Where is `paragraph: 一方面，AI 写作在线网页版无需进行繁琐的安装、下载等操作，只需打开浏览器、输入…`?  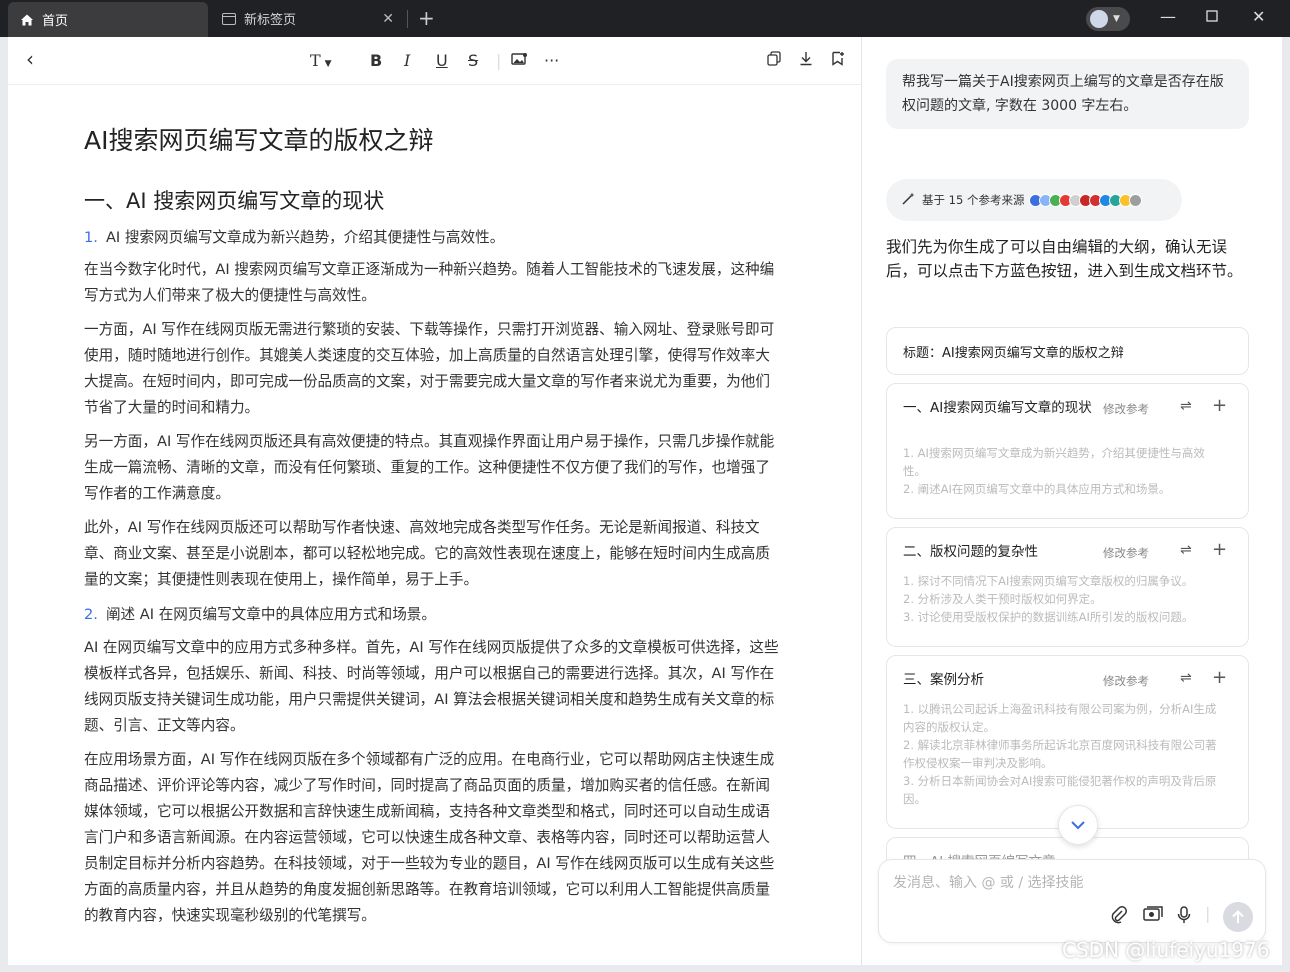
paragraph: 一方面，AI 写作在线网页版无需进行繁琐的安装、下载等操作，只需打开浏览器、输入… is located at coordinates (429, 368).